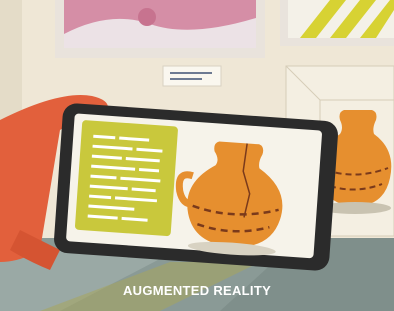  I want to click on painting-icon, so click(160, 29).